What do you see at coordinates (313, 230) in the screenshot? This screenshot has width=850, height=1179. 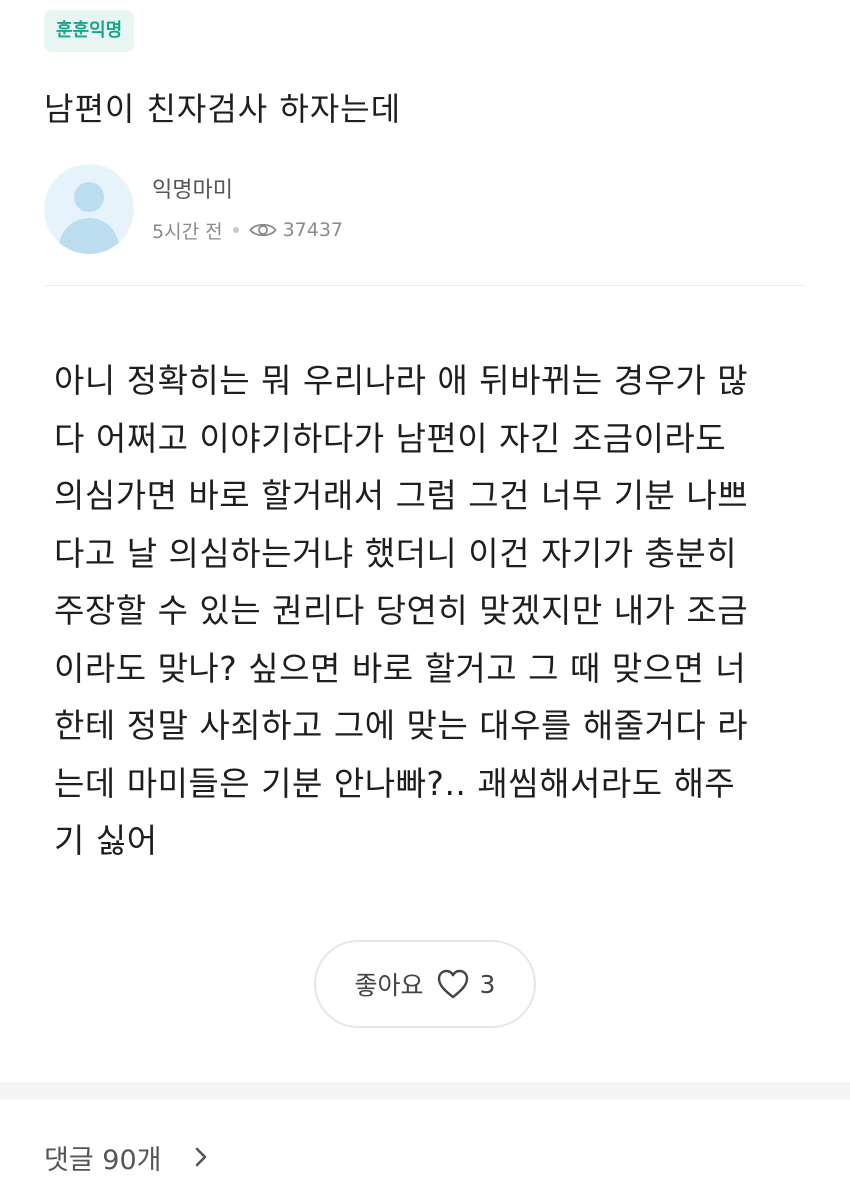 I see `view-count: 37437` at bounding box center [313, 230].